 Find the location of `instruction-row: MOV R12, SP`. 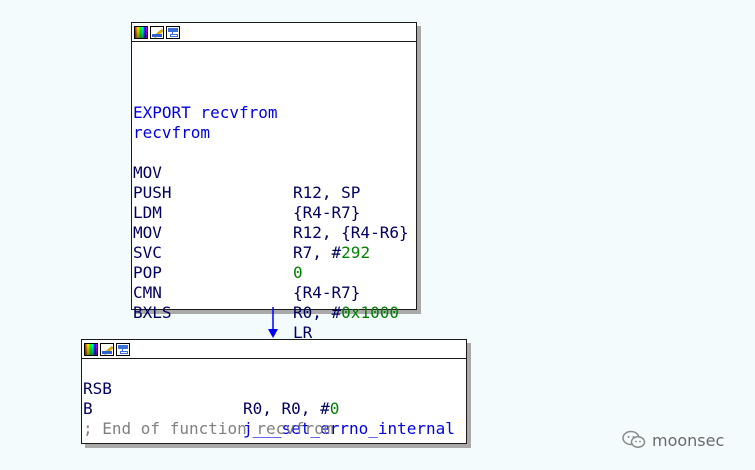

instruction-row: MOV R12, SP is located at coordinates (274, 172).